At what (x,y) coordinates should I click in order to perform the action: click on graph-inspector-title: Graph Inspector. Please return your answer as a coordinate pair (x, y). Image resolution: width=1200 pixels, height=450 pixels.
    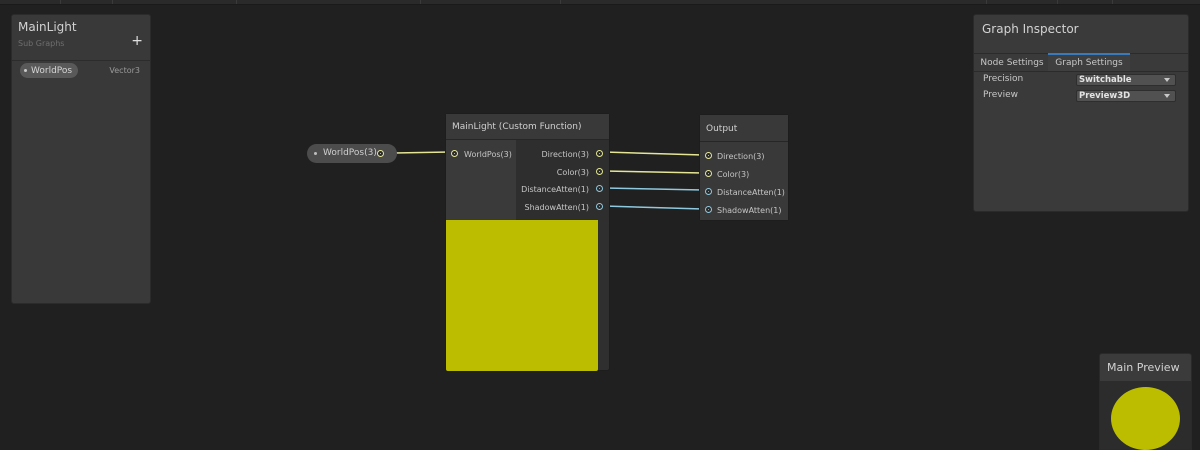
    Looking at the image, I should click on (1030, 29).